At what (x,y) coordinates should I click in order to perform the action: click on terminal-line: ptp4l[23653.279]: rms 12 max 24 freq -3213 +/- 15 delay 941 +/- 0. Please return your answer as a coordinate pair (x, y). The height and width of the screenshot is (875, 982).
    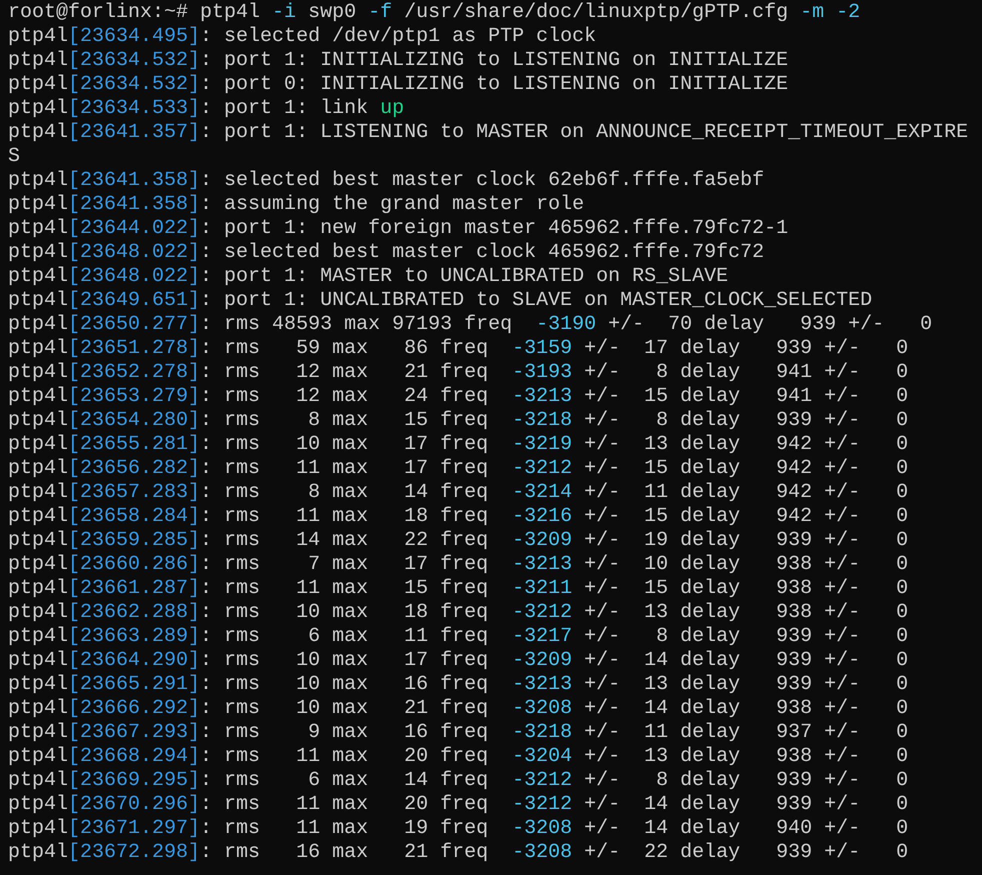
    Looking at the image, I should click on (458, 397).